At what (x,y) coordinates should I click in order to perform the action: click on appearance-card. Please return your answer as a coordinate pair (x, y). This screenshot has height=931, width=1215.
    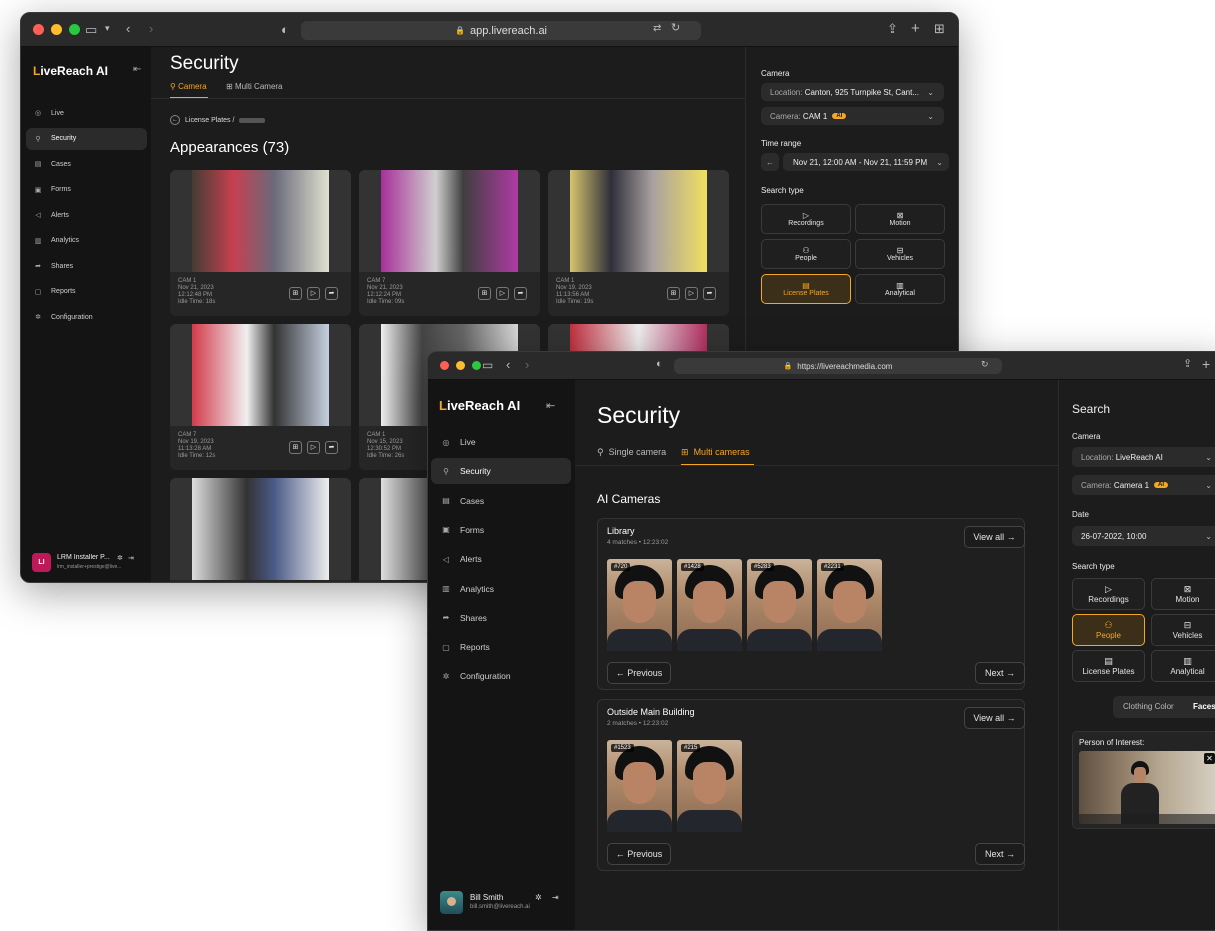
    Looking at the image, I should click on (260, 530).